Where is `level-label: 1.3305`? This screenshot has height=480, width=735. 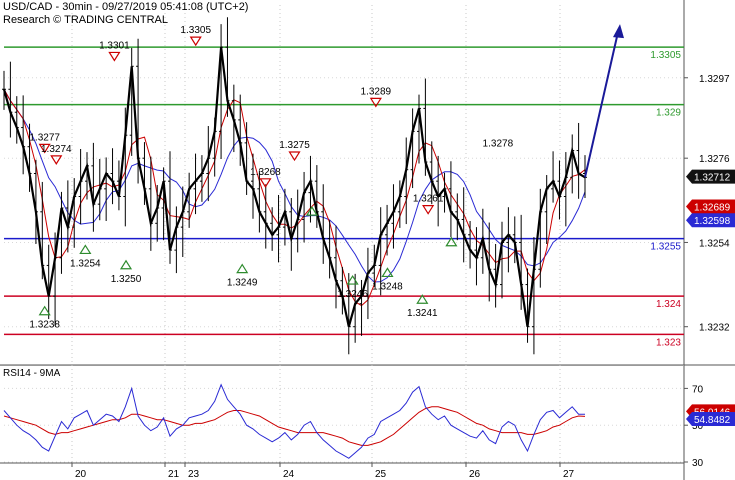 level-label: 1.3305 is located at coordinates (665, 55).